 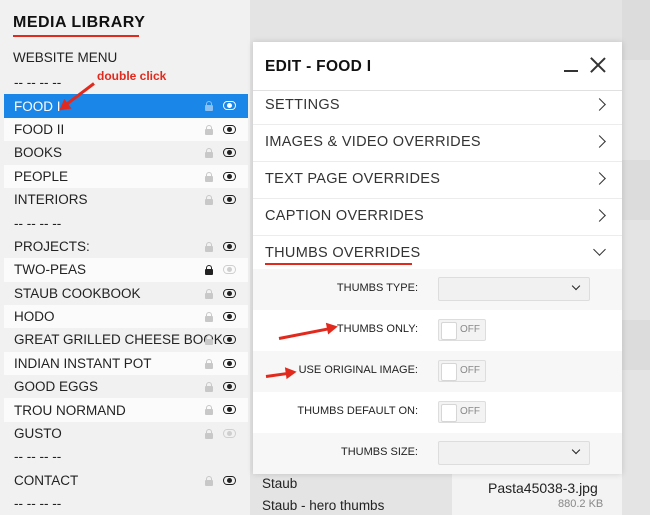 What do you see at coordinates (318, 66) in the screenshot?
I see `panel-title: EDIT - FOOD I` at bounding box center [318, 66].